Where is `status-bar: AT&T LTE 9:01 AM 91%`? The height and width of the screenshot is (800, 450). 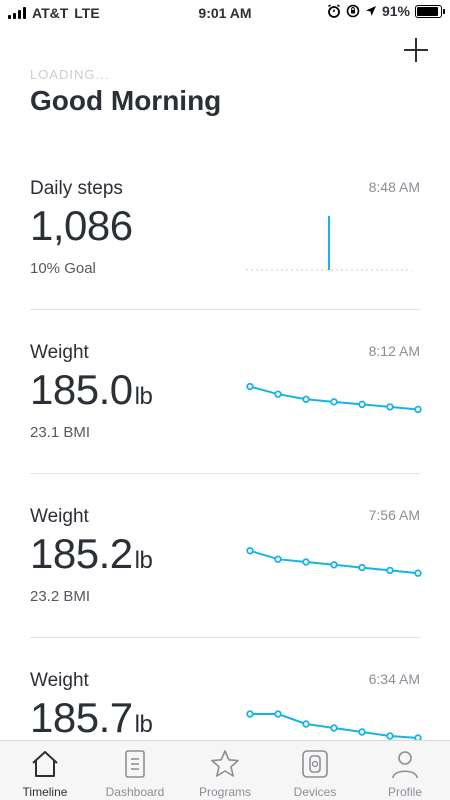 status-bar: AT&T LTE 9:01 AM 91% is located at coordinates (225, 13).